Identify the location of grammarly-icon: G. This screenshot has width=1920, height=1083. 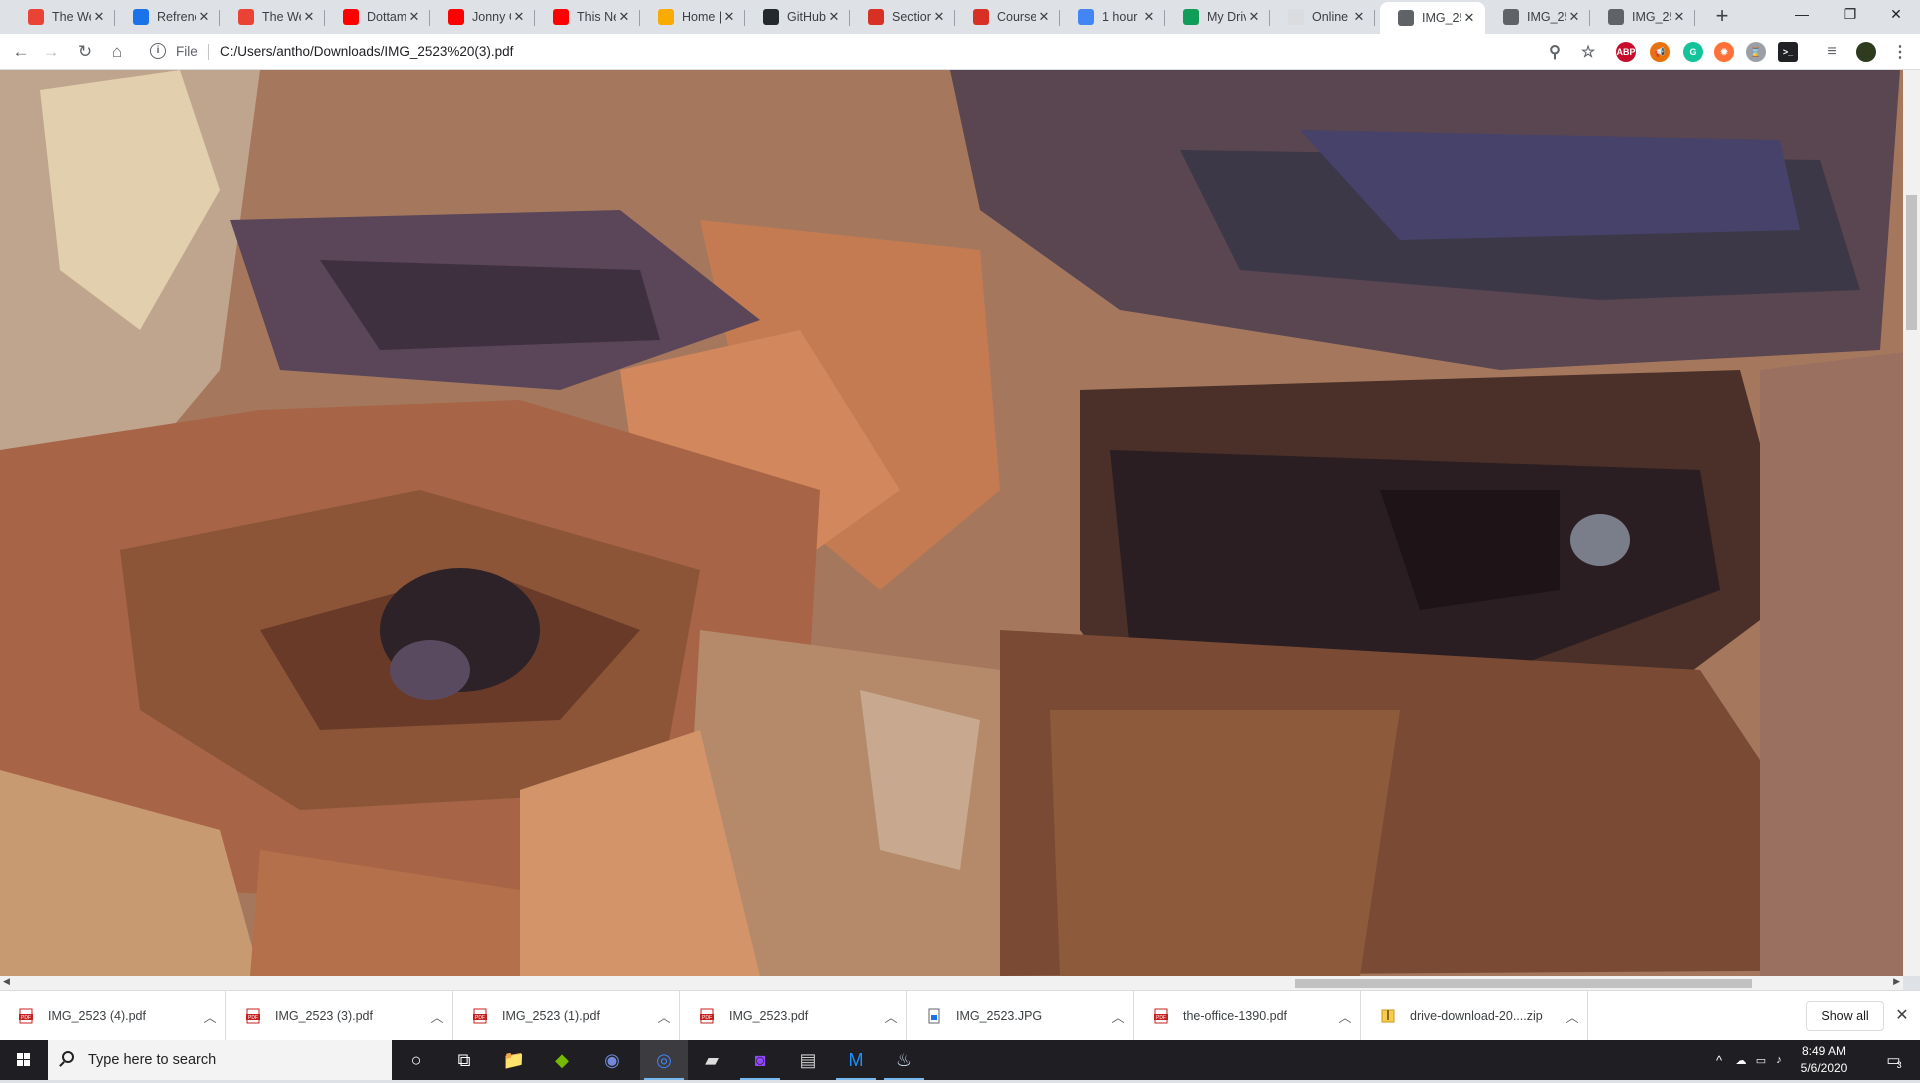
(1693, 52).